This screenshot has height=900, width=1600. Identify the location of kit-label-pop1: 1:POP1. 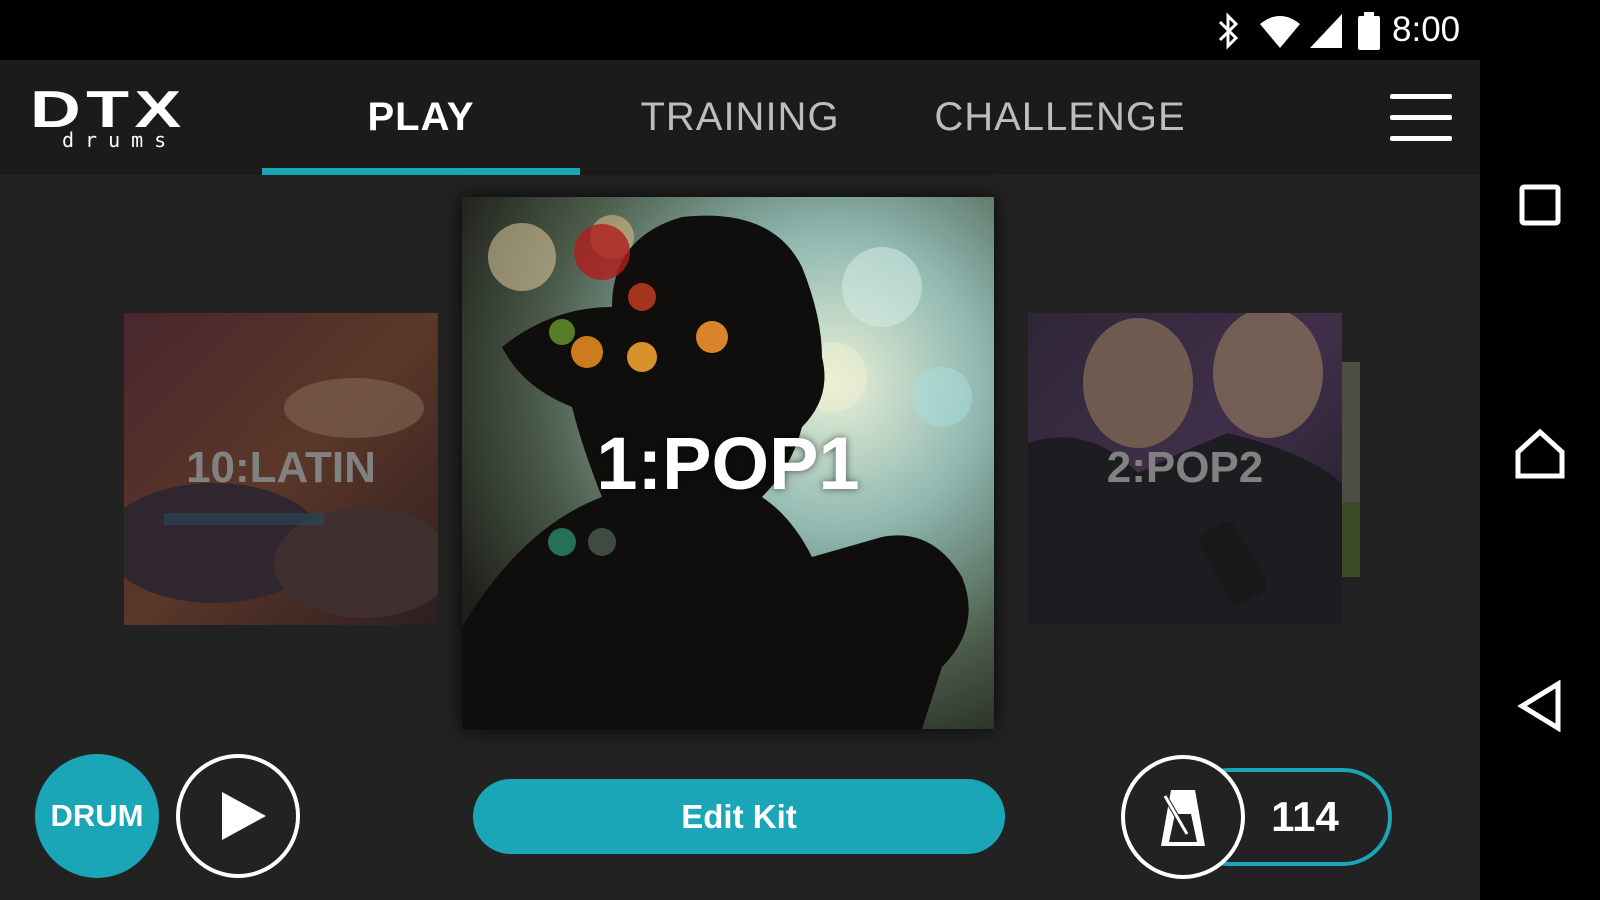
(728, 463).